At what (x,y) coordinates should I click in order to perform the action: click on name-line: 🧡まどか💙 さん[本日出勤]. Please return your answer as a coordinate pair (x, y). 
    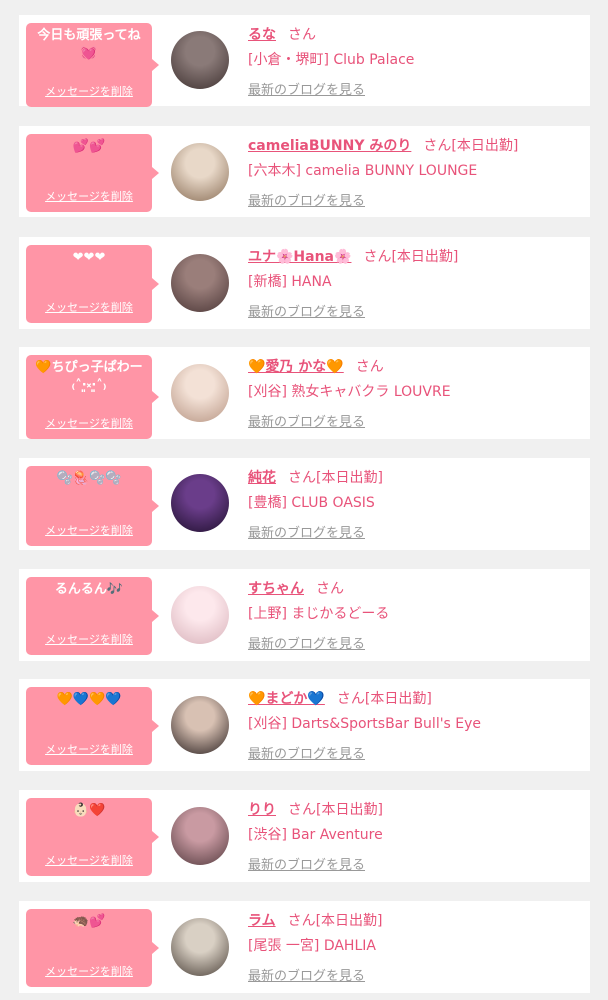
    Looking at the image, I should click on (340, 698).